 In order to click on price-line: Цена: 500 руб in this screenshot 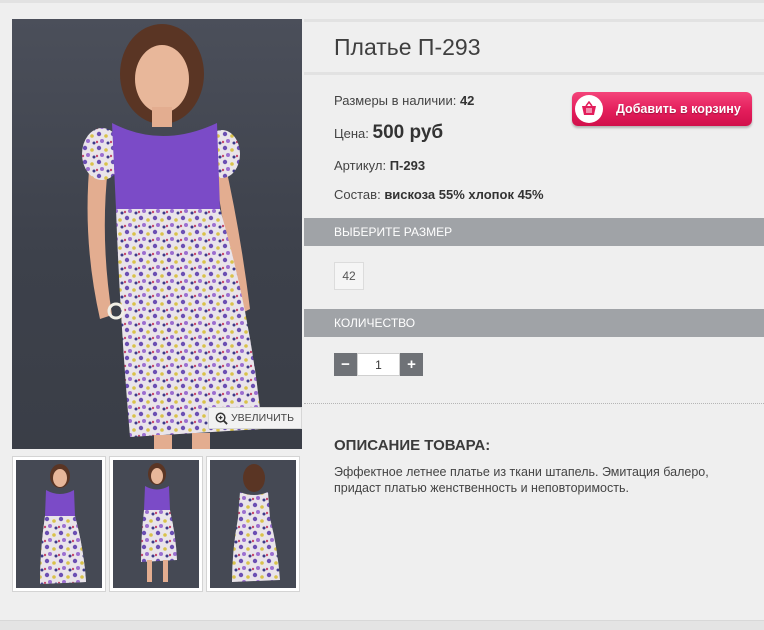, I will do `click(388, 133)`.